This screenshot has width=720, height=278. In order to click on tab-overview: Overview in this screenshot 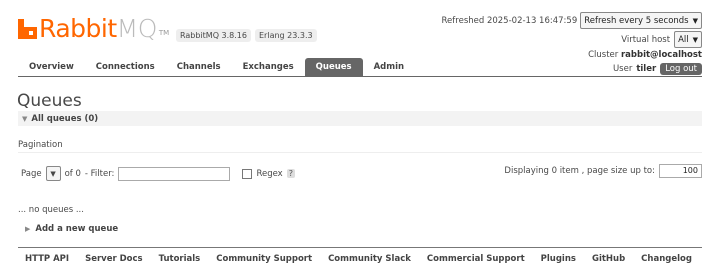, I will do `click(51, 67)`.